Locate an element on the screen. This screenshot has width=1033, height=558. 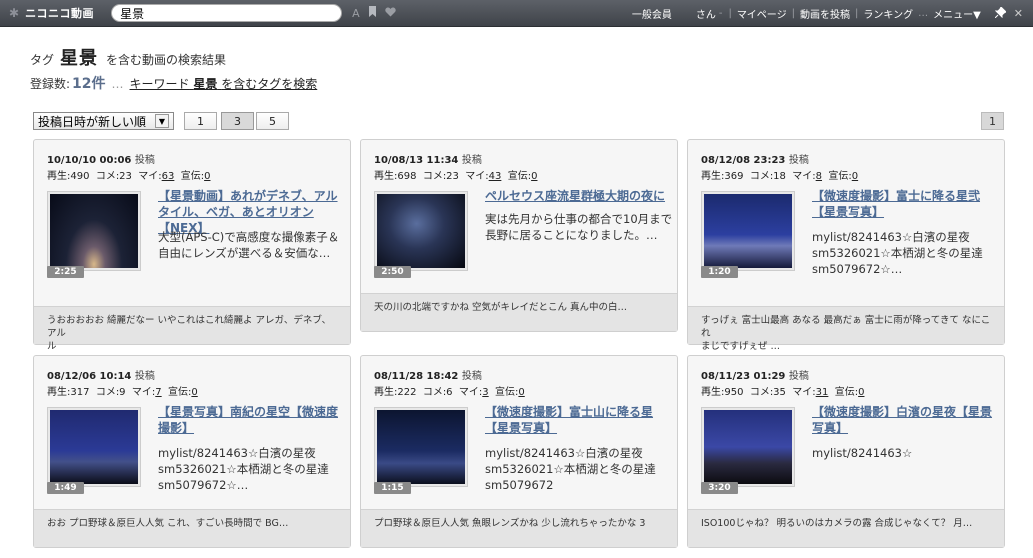
post-date: 10/08/13 11:34 投稿 is located at coordinates (428, 160).